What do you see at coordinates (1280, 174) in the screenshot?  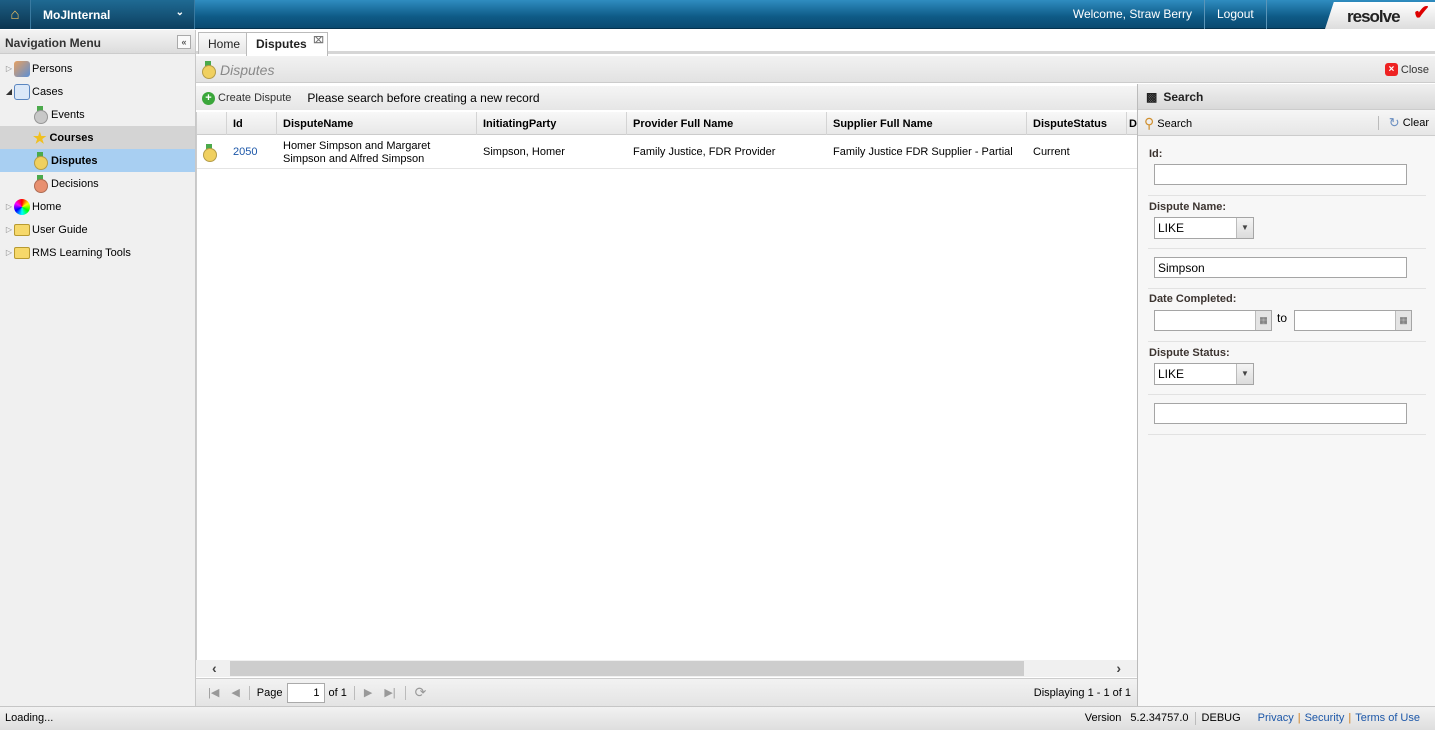 I see `id-input` at bounding box center [1280, 174].